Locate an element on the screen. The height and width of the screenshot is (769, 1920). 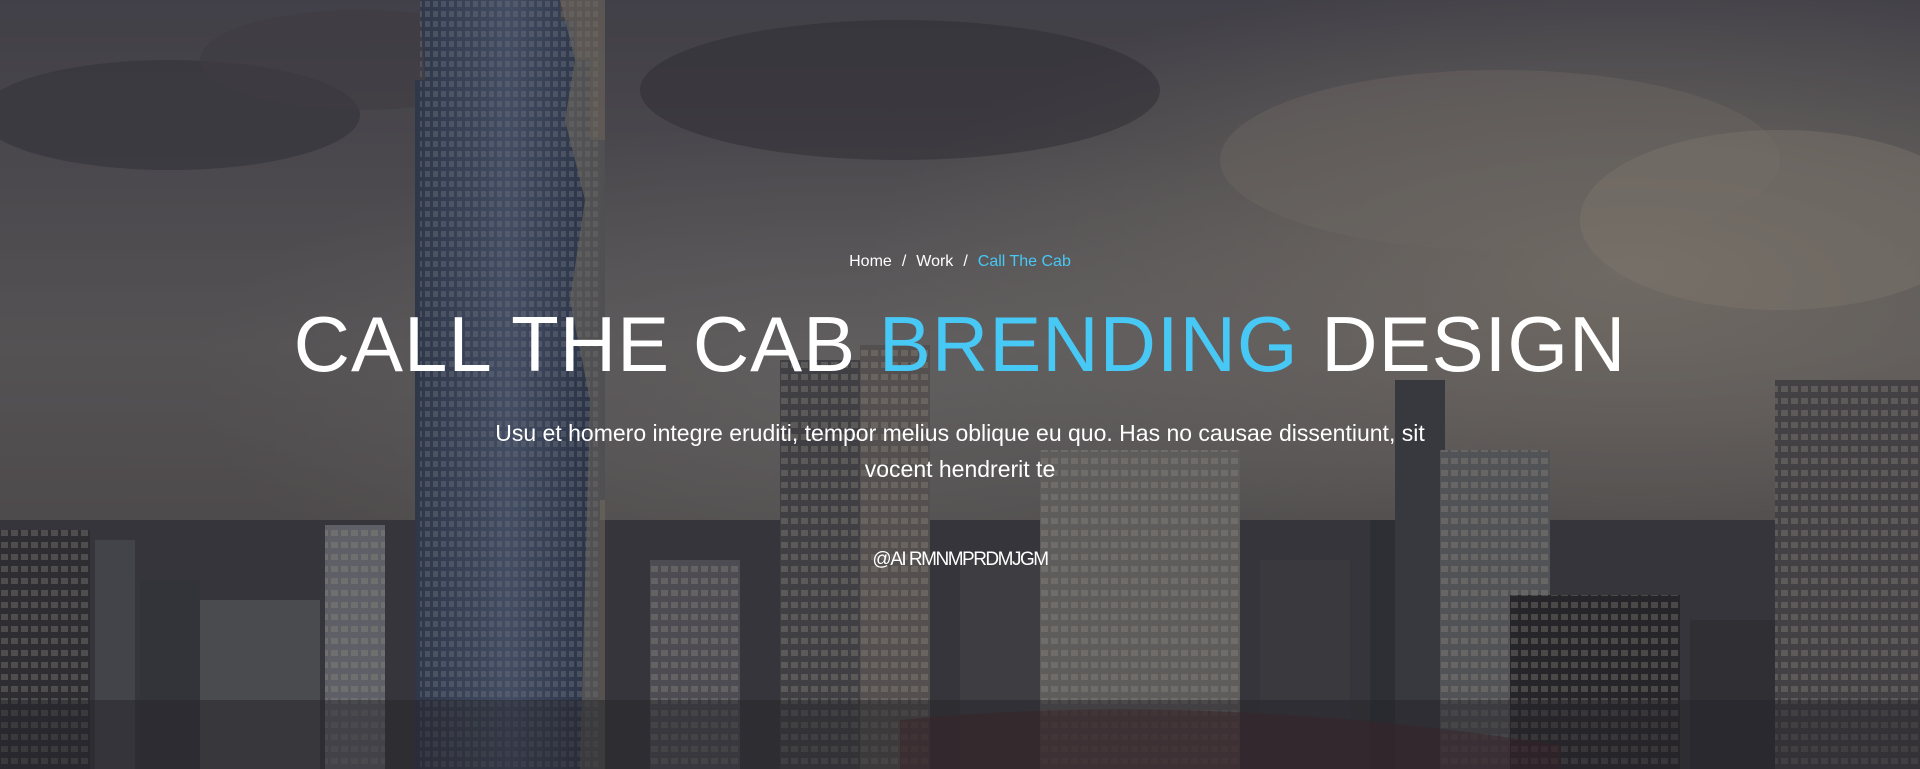
breadcrumb-home-link: Home is located at coordinates (870, 261).